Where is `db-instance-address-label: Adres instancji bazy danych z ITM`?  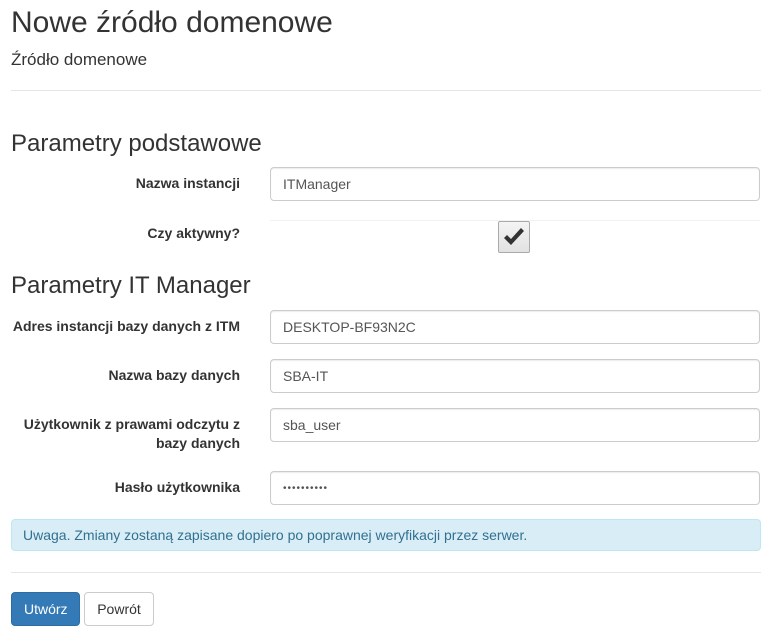 db-instance-address-label: Adres instancji bazy danych z ITM is located at coordinates (126, 326).